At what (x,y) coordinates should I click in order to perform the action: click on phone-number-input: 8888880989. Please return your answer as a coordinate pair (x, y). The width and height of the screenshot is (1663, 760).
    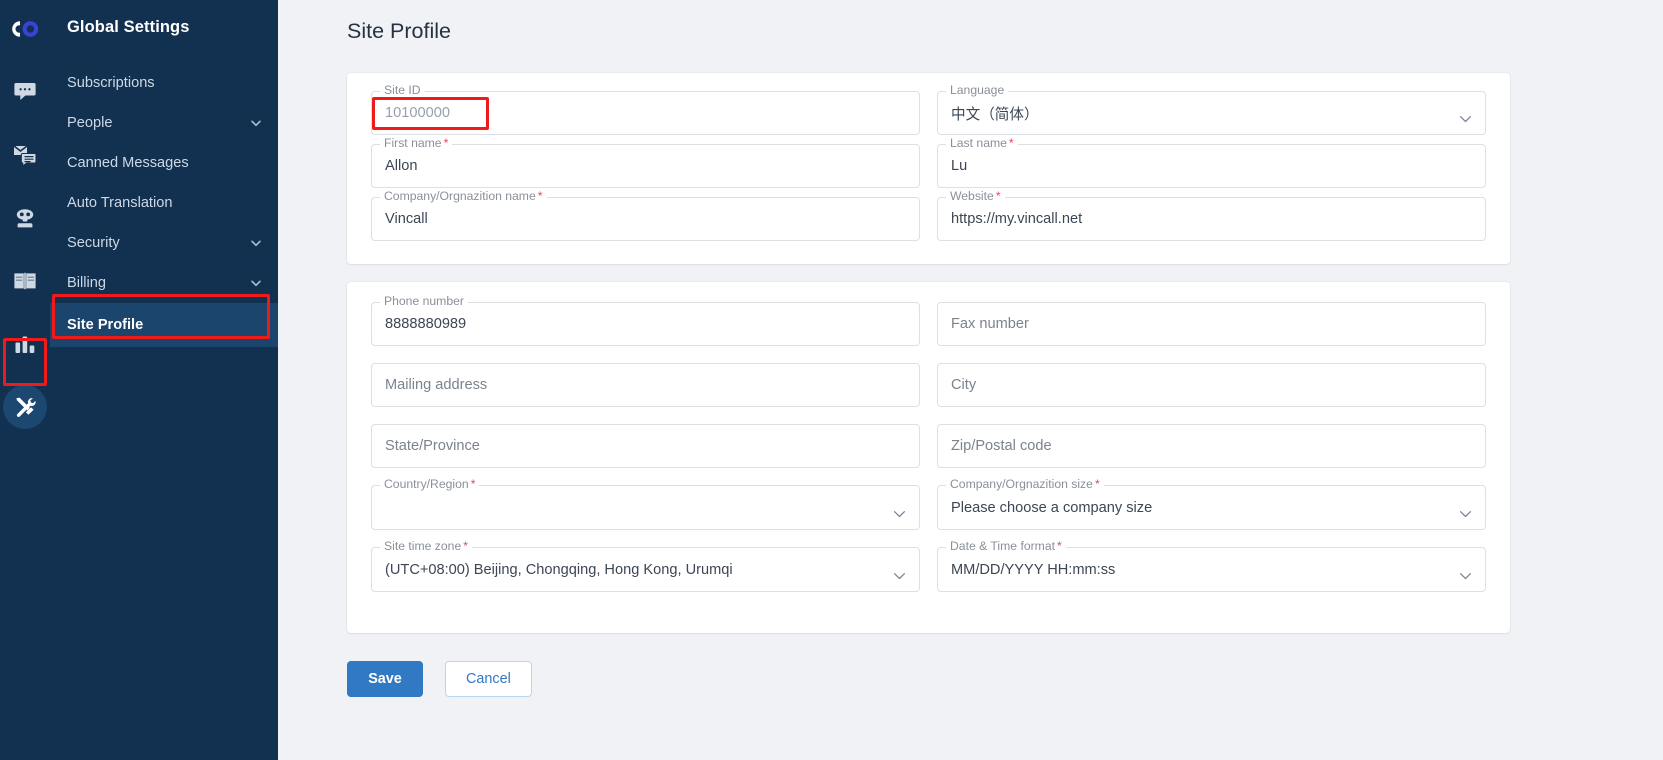
    Looking at the image, I should click on (645, 324).